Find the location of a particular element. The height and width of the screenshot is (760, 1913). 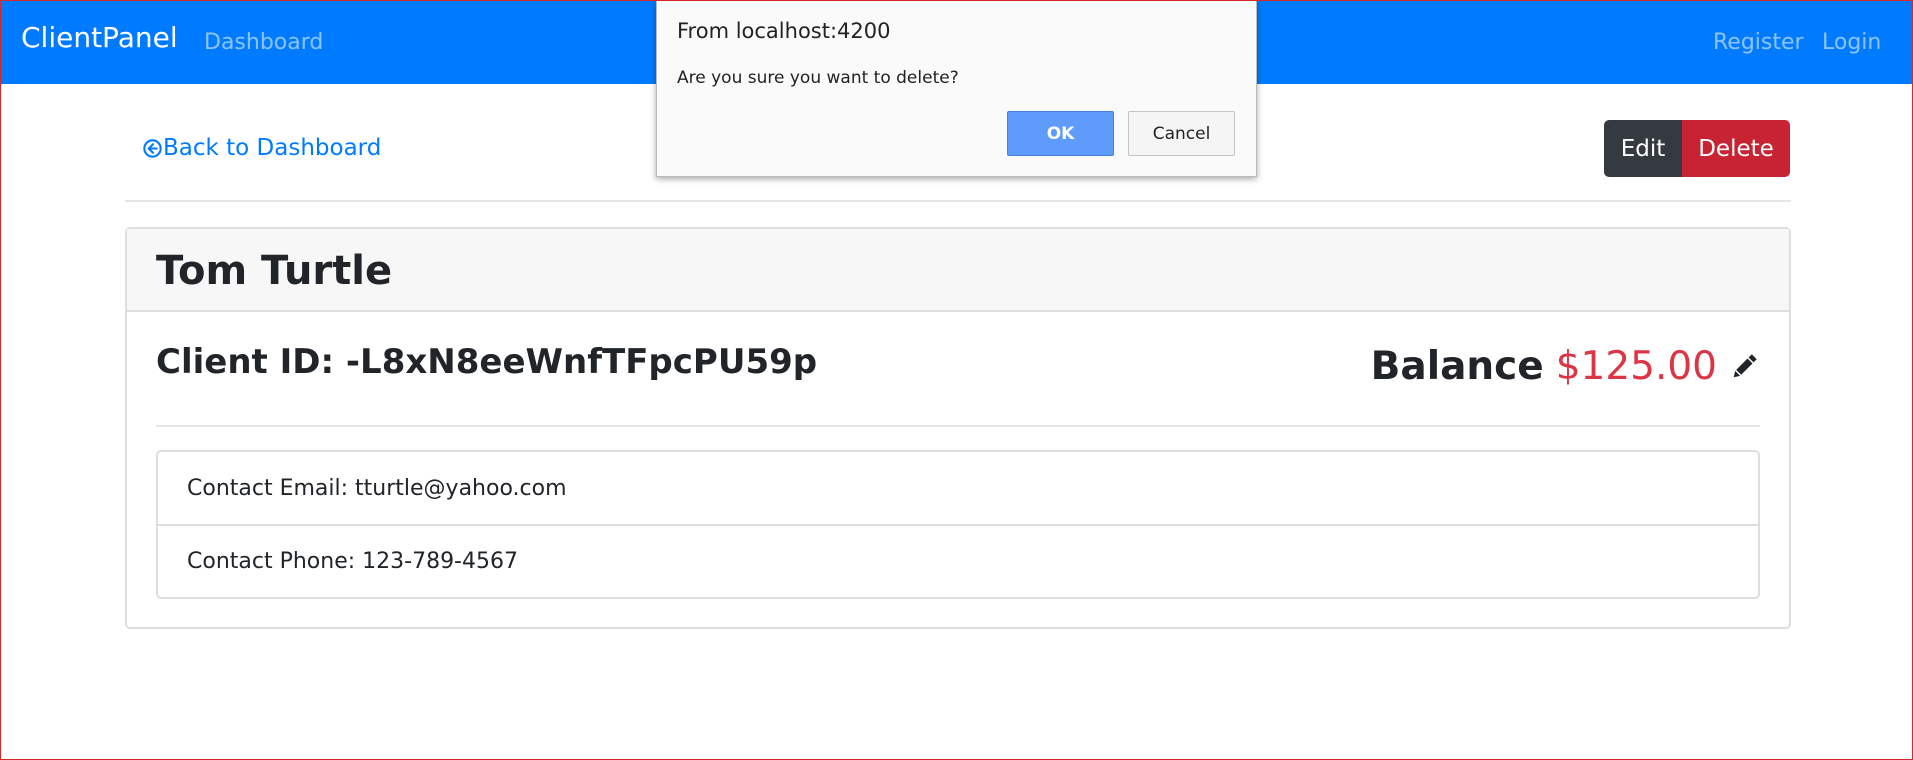

contact-email: Contact Email: tturtle@yahoo.com is located at coordinates (377, 488).